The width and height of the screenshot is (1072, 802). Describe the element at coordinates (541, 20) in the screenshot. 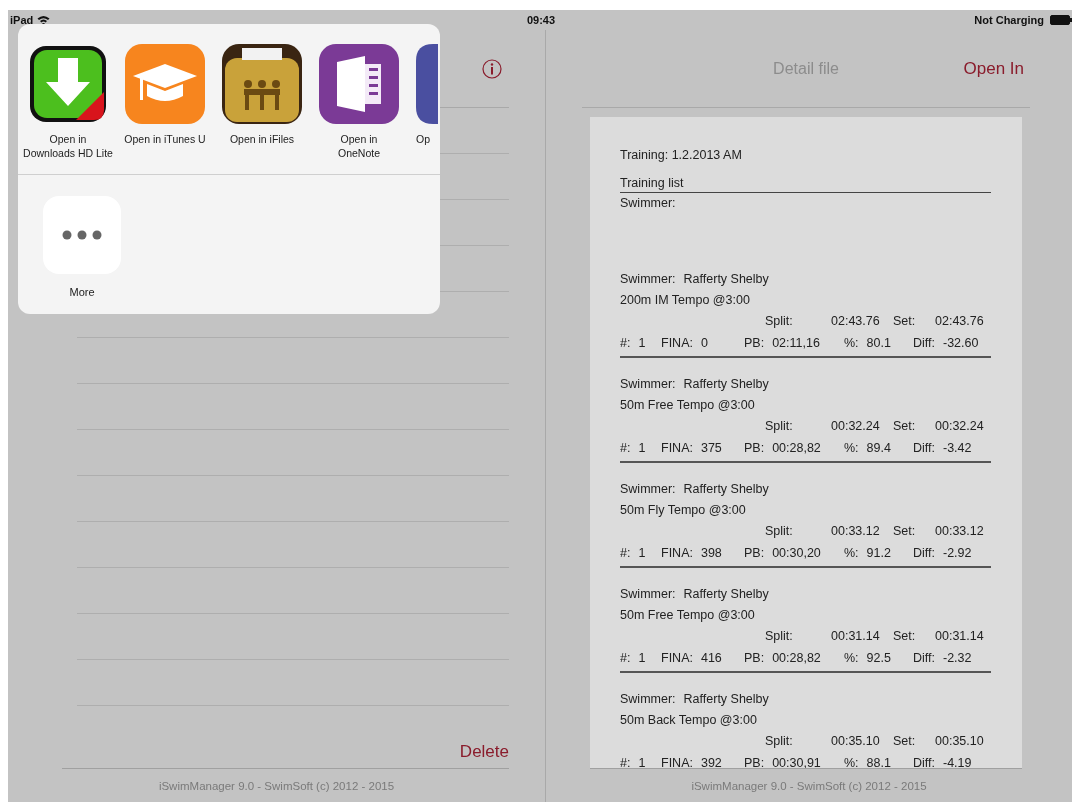

I see `status-time: 09:43` at that location.